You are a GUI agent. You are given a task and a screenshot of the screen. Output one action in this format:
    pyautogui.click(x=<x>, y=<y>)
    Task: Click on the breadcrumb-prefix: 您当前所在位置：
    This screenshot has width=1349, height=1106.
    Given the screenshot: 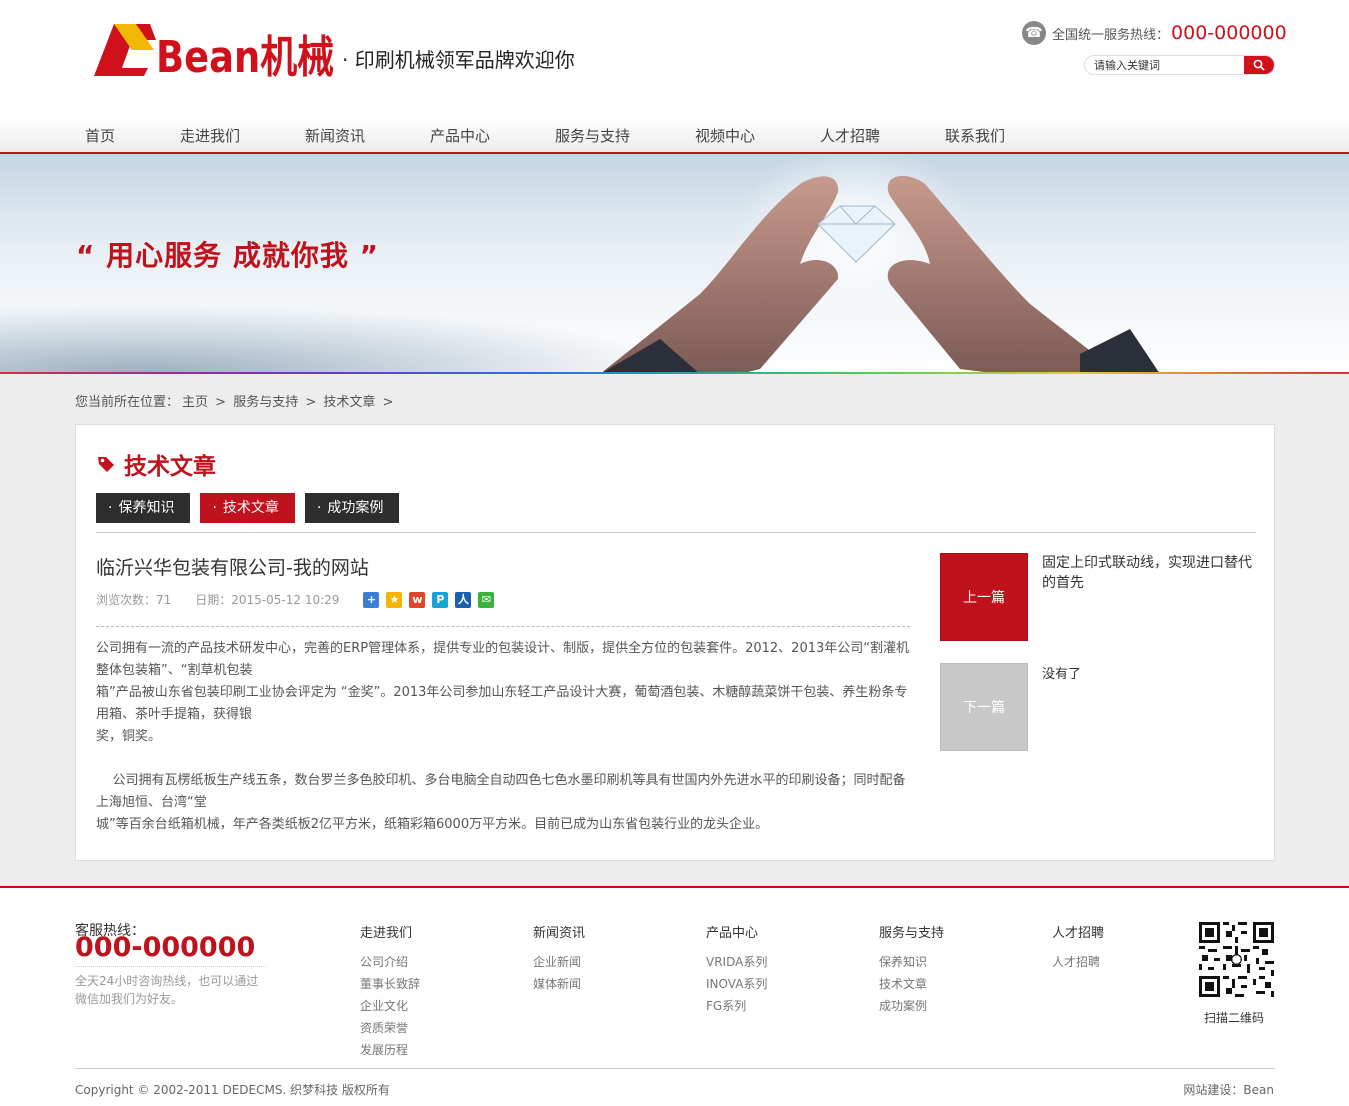 What is the action you would take?
    pyautogui.click(x=127, y=402)
    